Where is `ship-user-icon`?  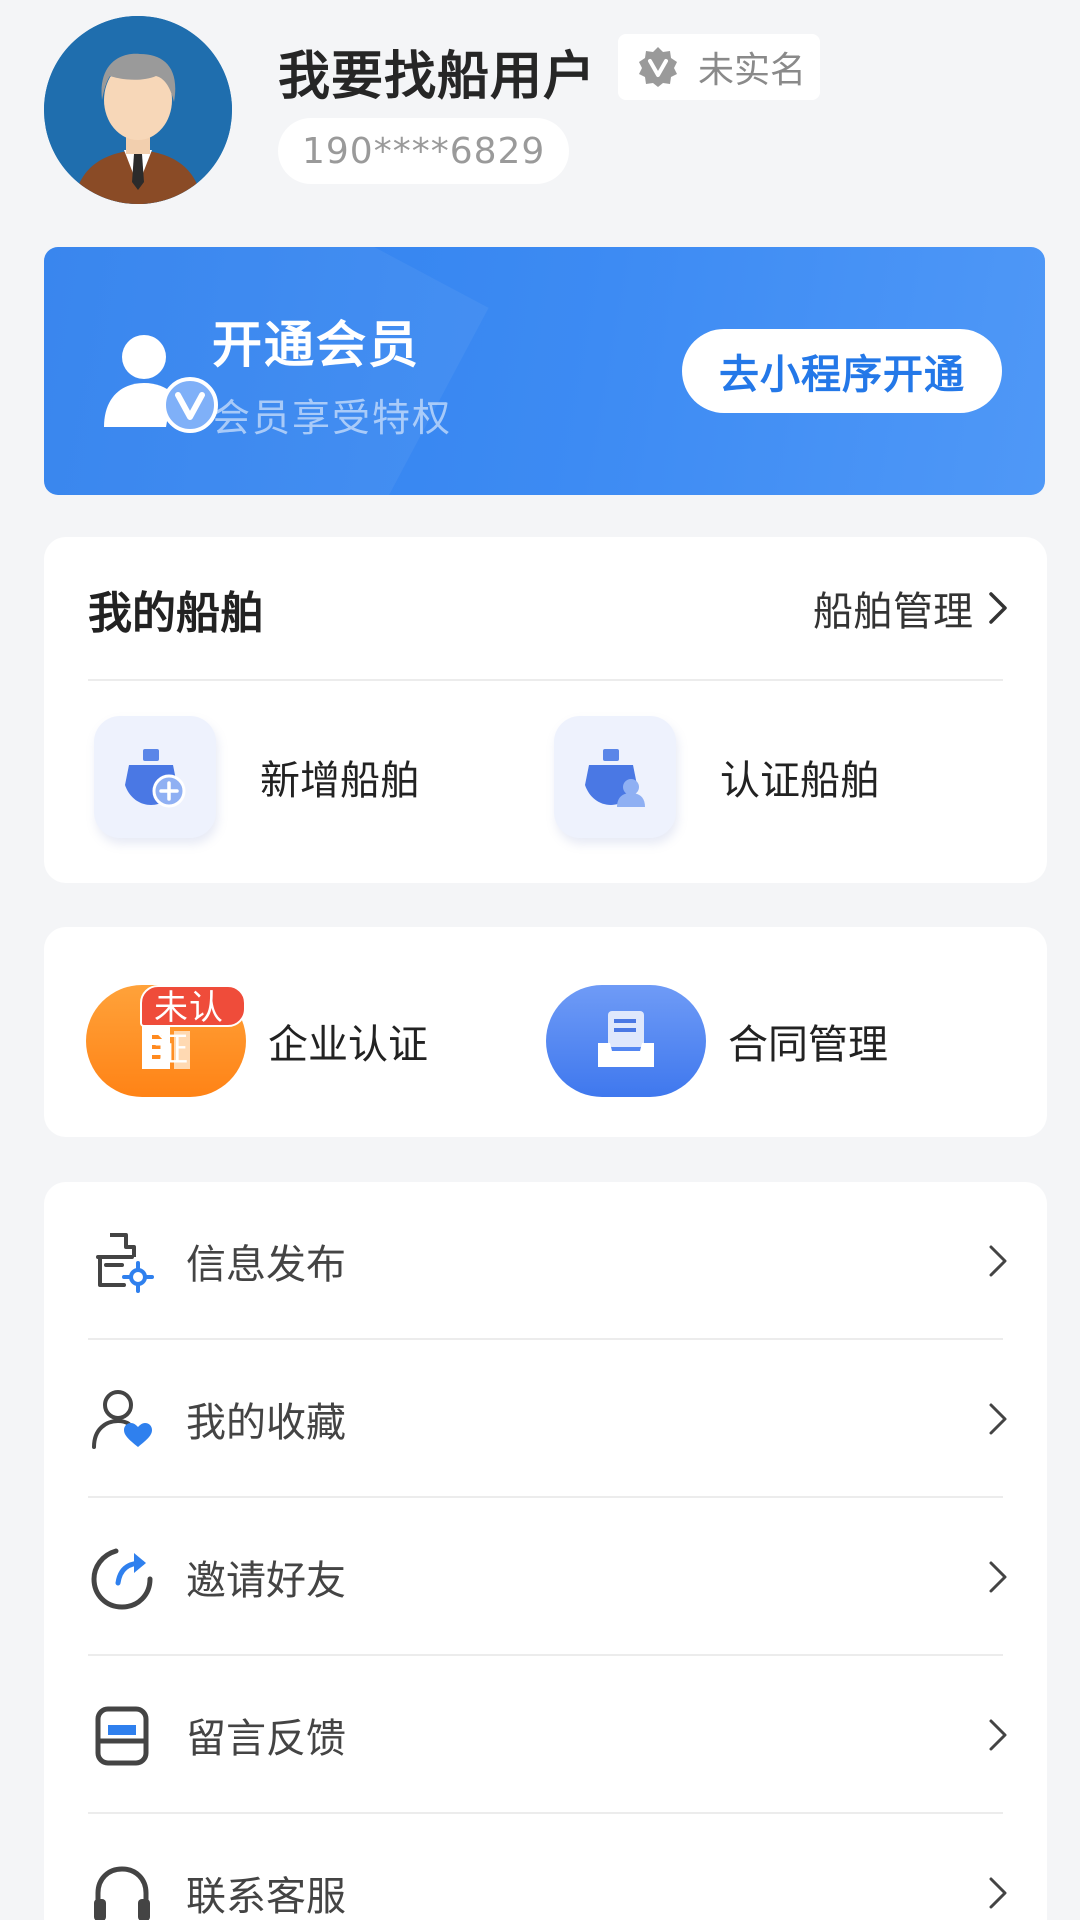 ship-user-icon is located at coordinates (615, 778).